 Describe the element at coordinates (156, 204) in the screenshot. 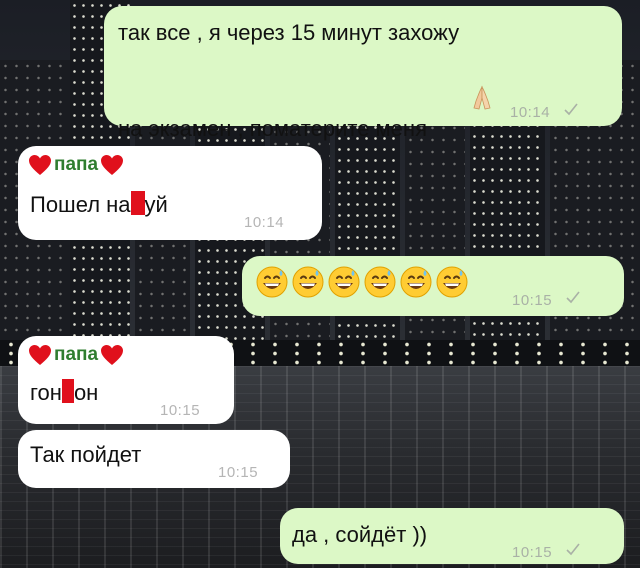

I see `message-text-part: уй` at that location.